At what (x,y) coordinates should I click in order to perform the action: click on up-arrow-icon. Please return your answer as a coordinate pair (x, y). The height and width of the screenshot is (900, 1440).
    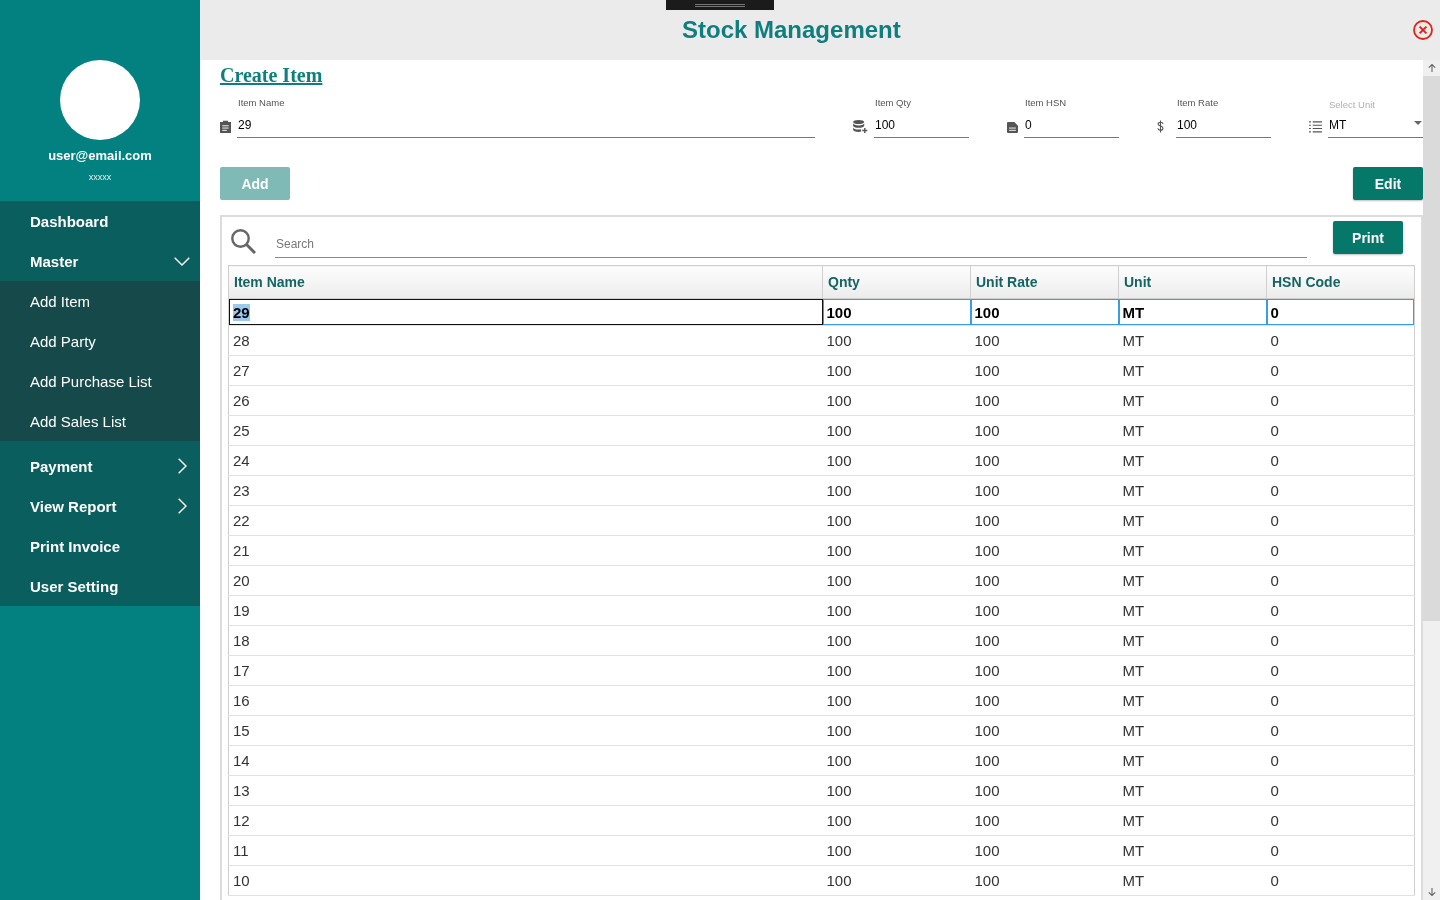
    Looking at the image, I should click on (1431, 68).